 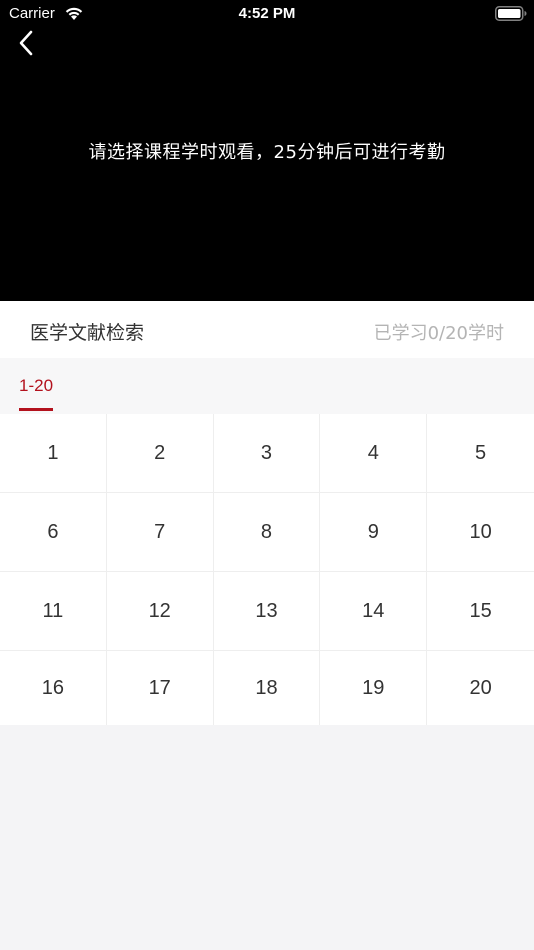 I want to click on lesson-cell: 18, so click(x=267, y=688).